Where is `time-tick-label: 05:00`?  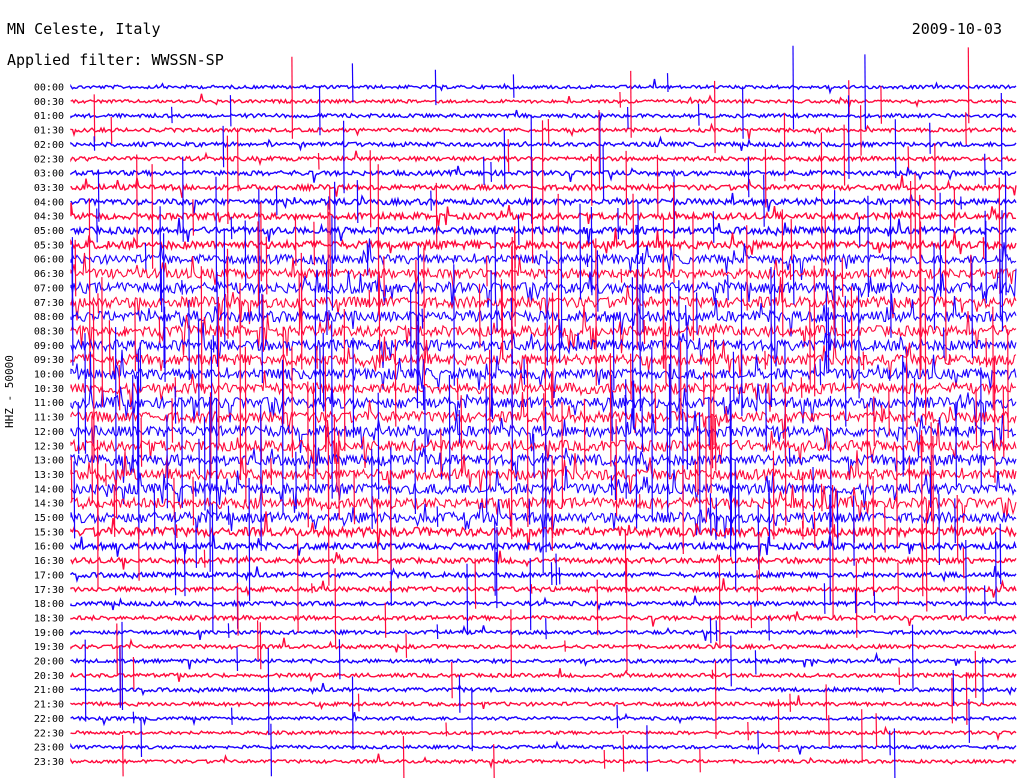 time-tick-label: 05:00 is located at coordinates (49, 231).